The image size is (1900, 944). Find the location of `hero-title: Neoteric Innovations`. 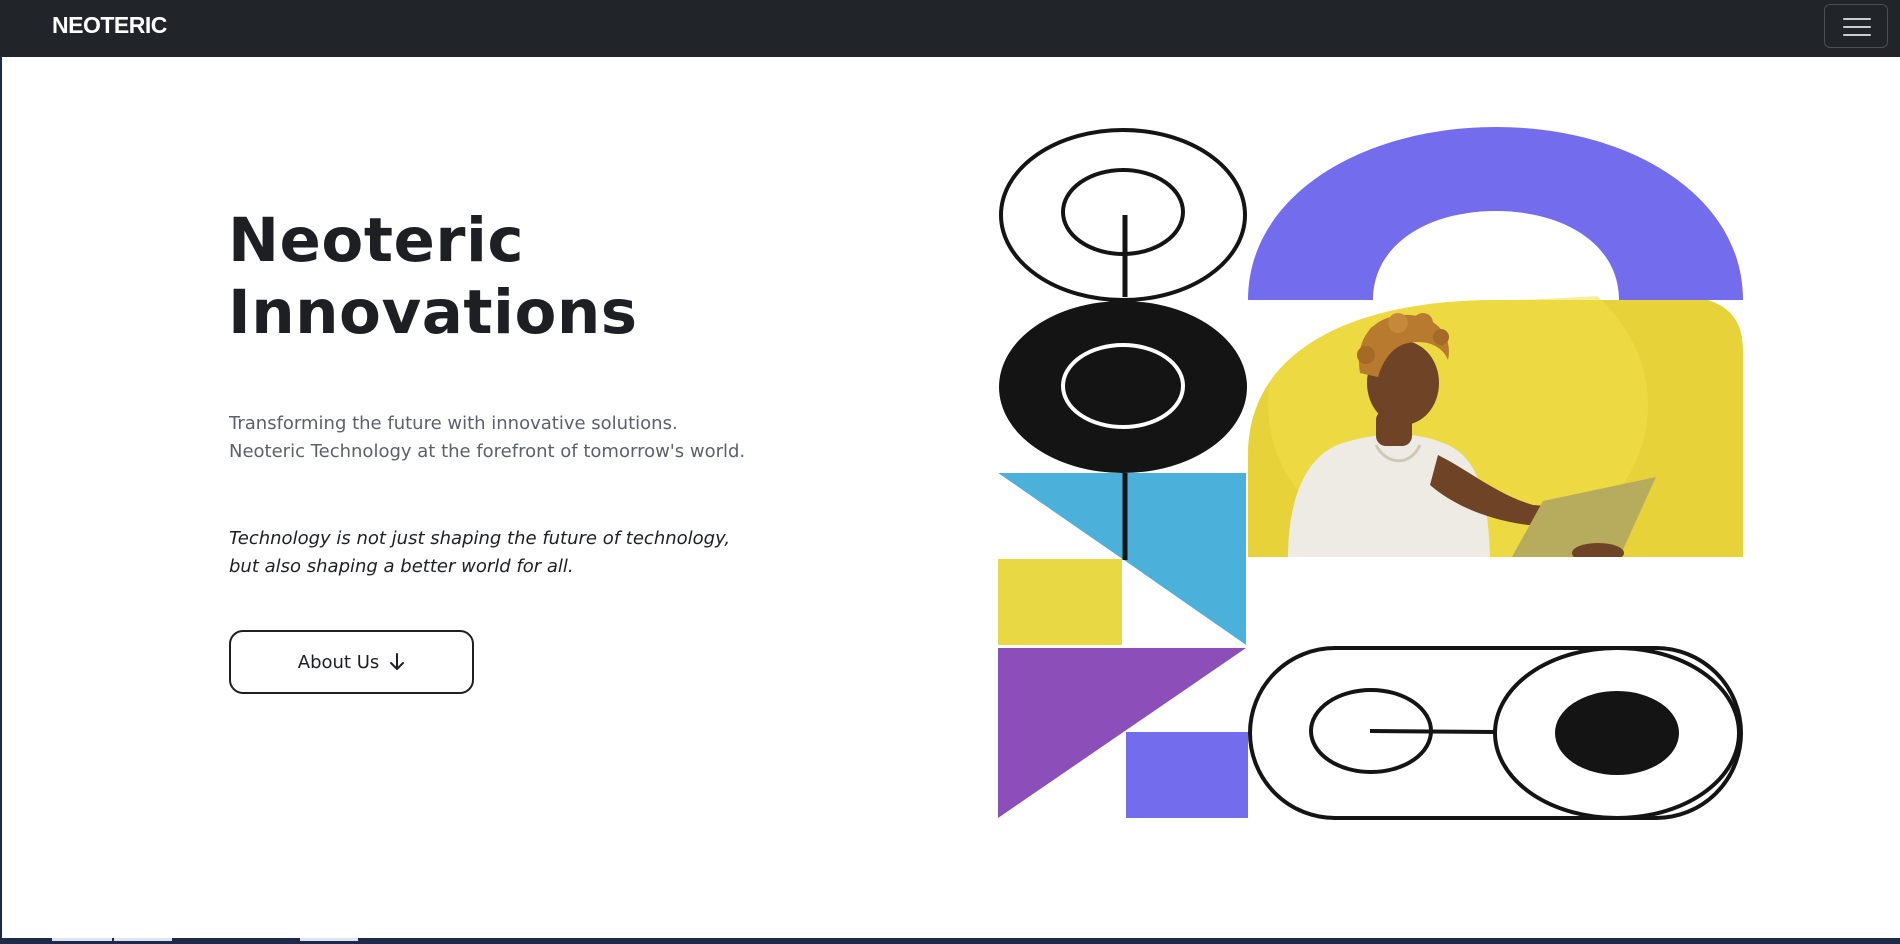

hero-title: Neoteric Innovations is located at coordinates (488, 277).